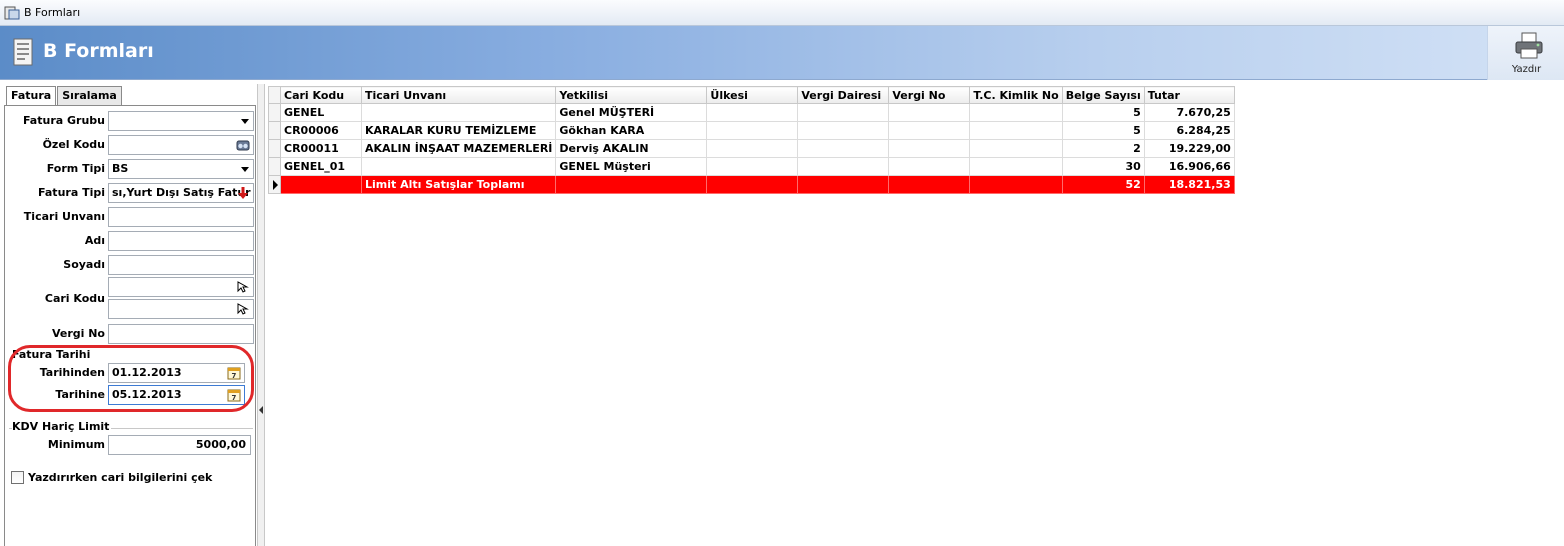 This screenshot has width=1564, height=546. What do you see at coordinates (181, 169) in the screenshot?
I see `form-tipi-select: BS` at bounding box center [181, 169].